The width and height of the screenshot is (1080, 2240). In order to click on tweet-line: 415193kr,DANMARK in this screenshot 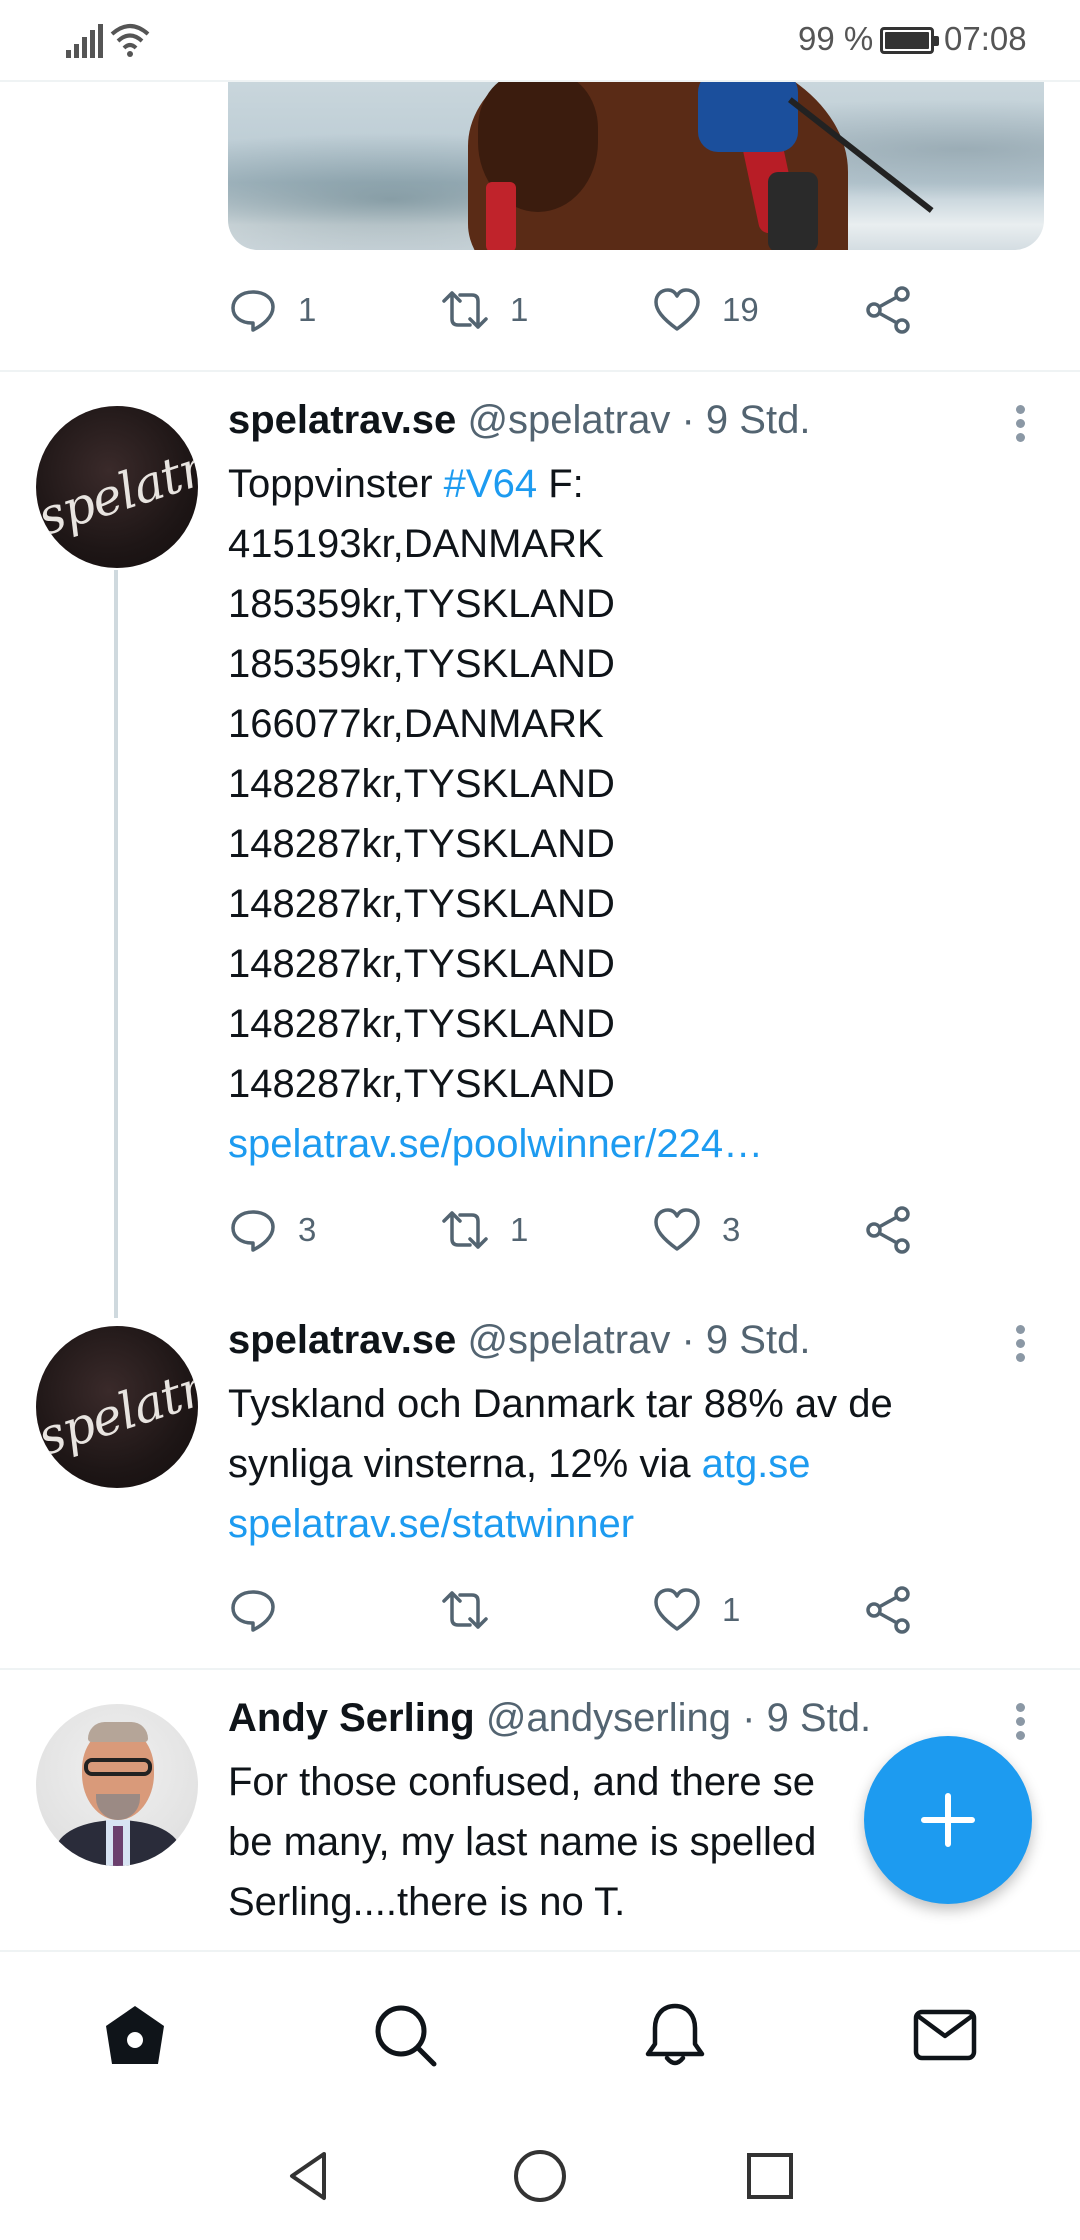, I will do `click(416, 544)`.